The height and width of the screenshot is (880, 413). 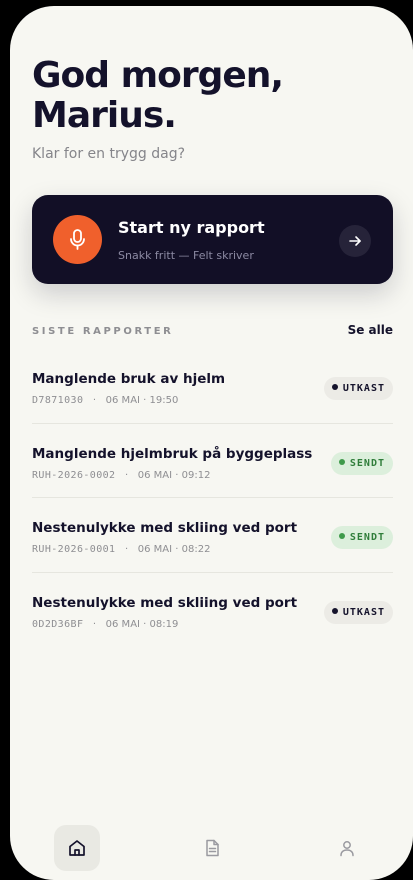 I want to click on home-icon, so click(x=77, y=848).